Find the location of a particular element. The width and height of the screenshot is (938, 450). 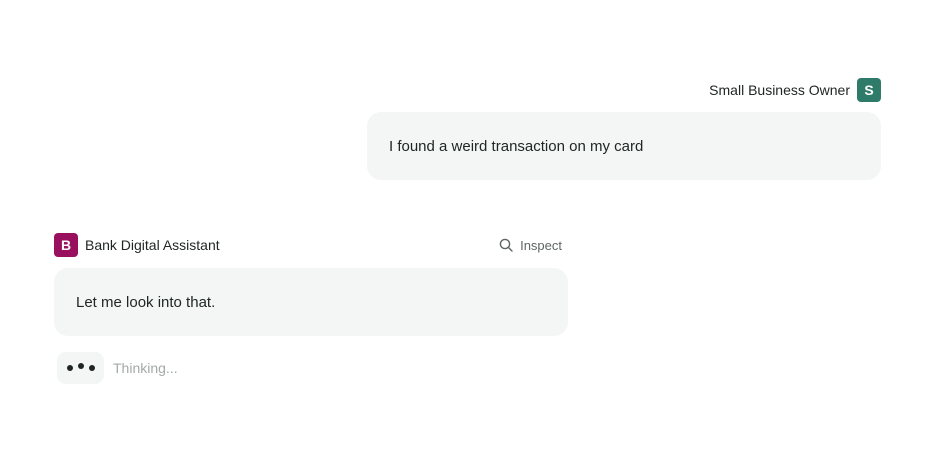

assistant-message-header: B Bank Digital Assistant Inspect is located at coordinates (311, 245).